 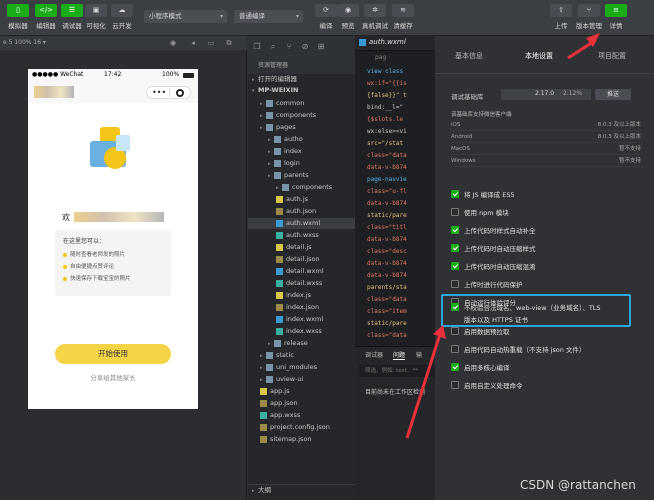 I want to click on device-select: e 5 100% 16 ▾, so click(x=24, y=42).